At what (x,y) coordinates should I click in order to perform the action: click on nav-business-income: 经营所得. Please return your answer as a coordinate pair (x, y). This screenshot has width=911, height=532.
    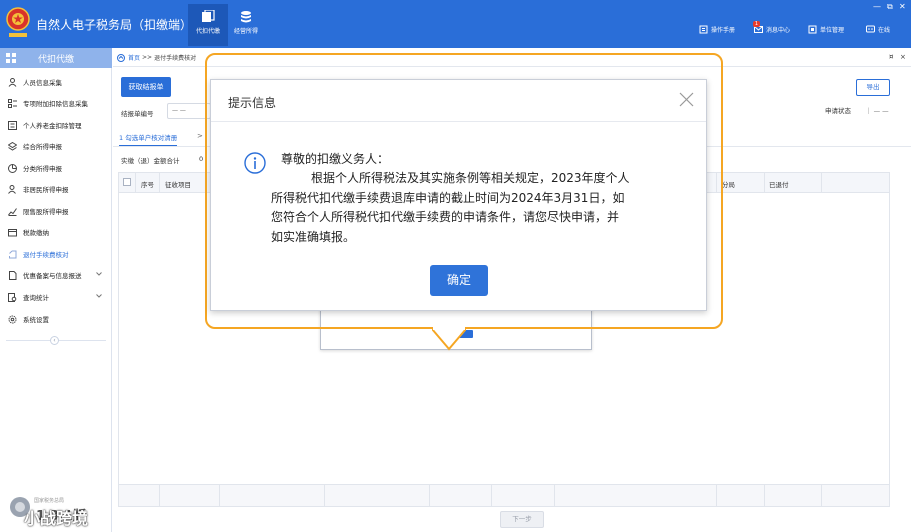
    Looking at the image, I should click on (246, 25).